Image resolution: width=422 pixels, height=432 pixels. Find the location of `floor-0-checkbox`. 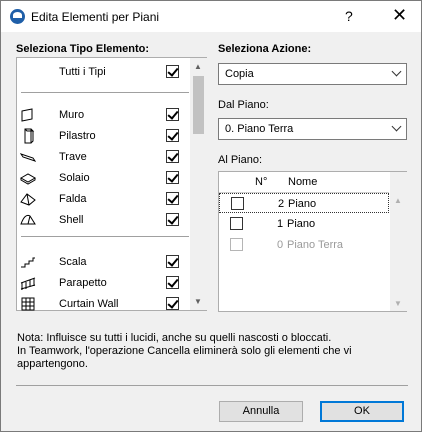

floor-0-checkbox is located at coordinates (236, 244).